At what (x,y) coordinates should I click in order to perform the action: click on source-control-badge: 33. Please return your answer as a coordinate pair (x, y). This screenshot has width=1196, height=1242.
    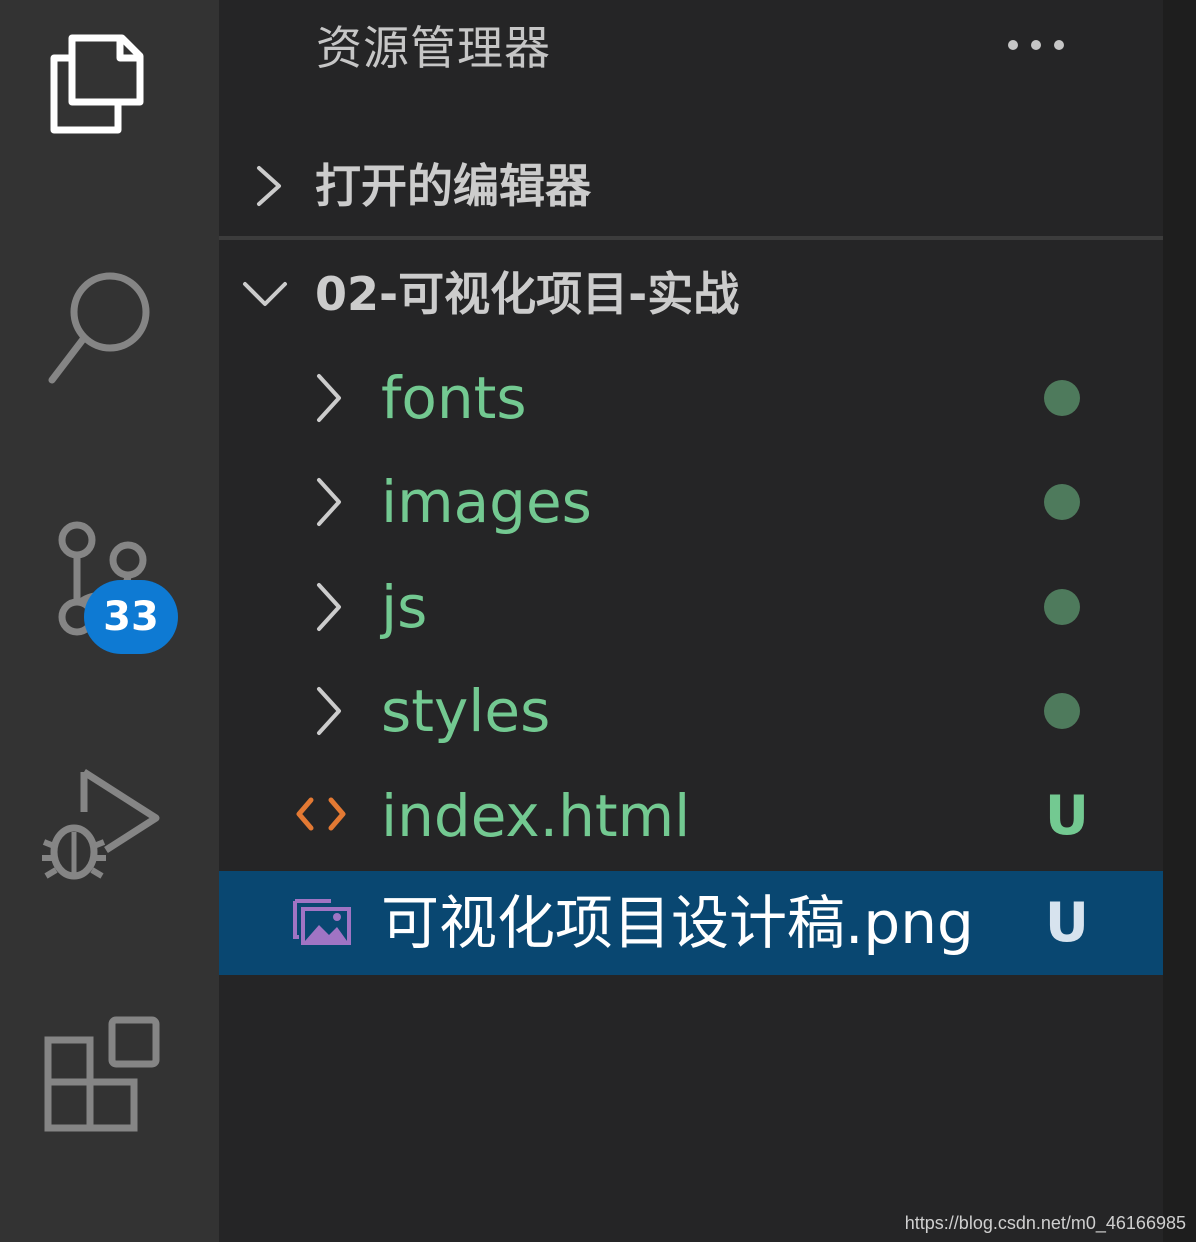
    Looking at the image, I should click on (131, 617).